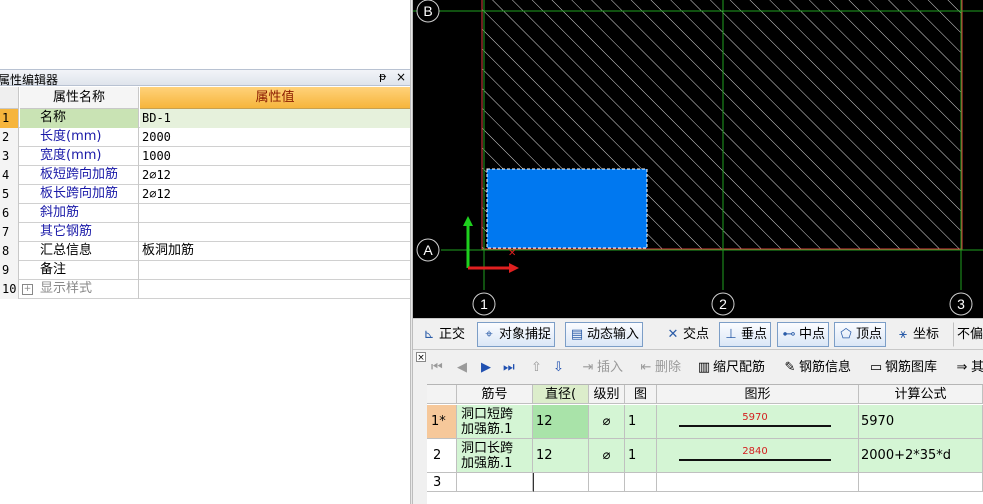 The height and width of the screenshot is (504, 983). Describe the element at coordinates (462, 368) in the screenshot. I see `previous-record-icon: ◀` at that location.